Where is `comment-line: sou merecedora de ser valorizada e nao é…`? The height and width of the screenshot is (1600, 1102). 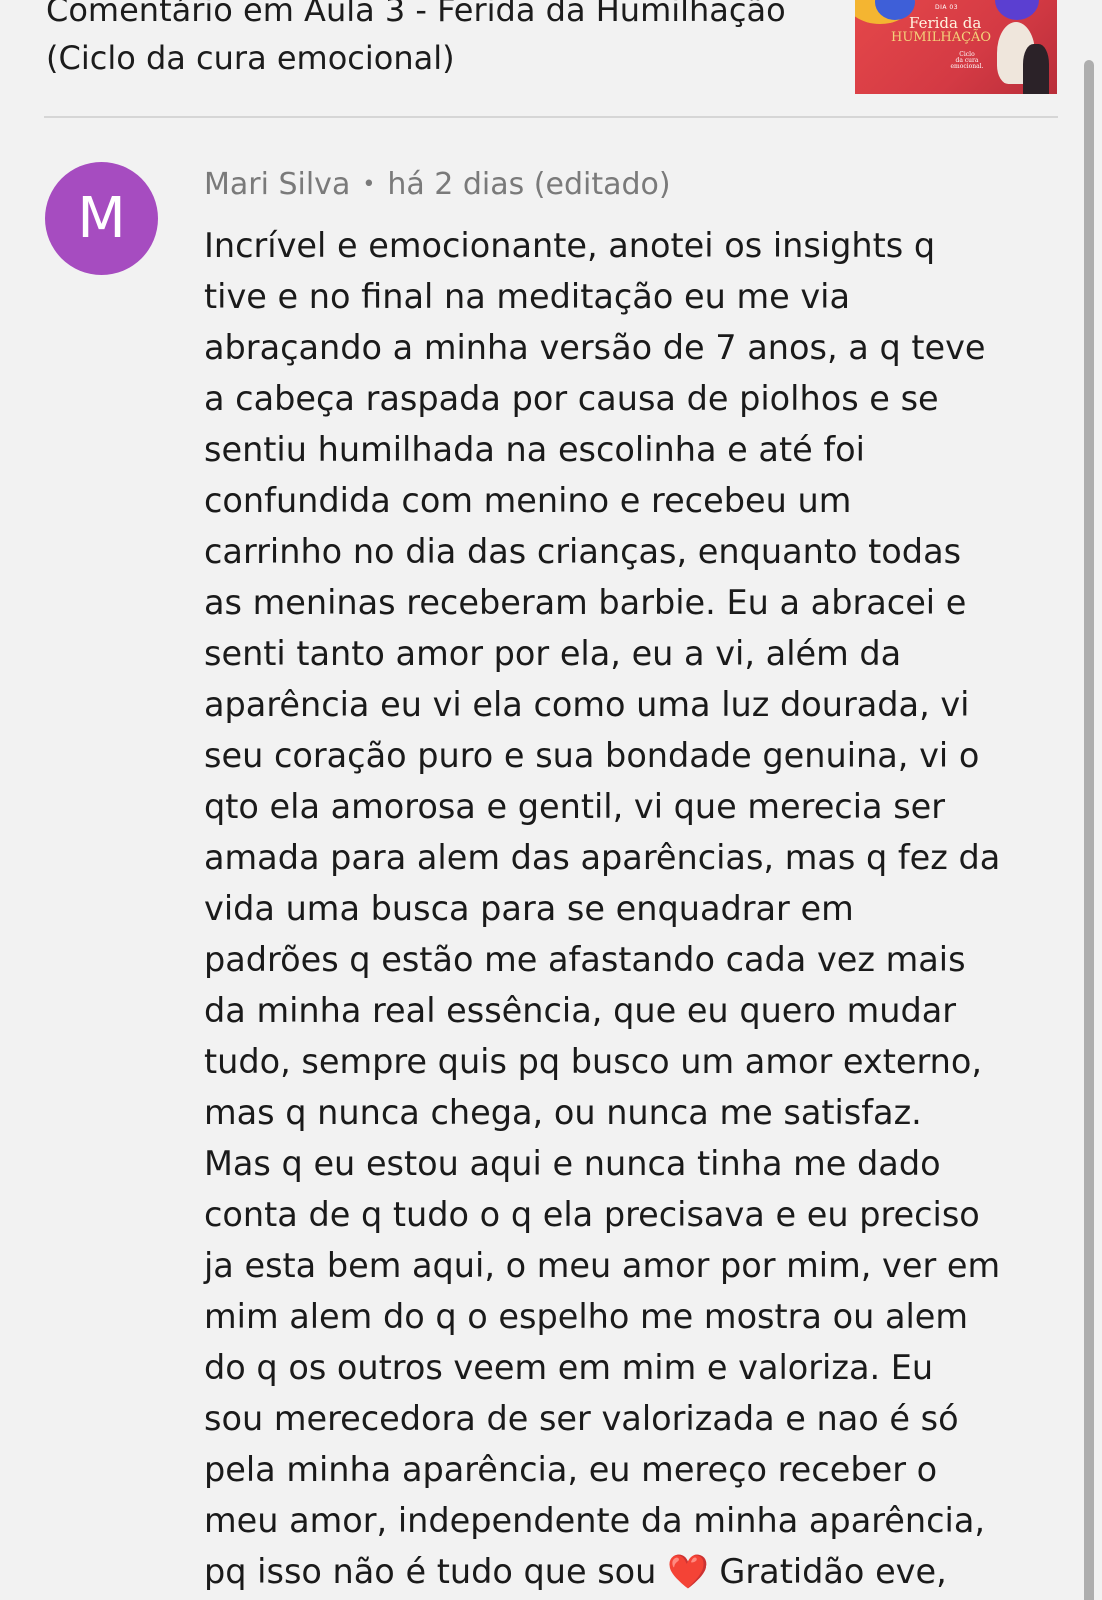
comment-line: sou merecedora de ser valorizada e nao é… is located at coordinates (581, 1418).